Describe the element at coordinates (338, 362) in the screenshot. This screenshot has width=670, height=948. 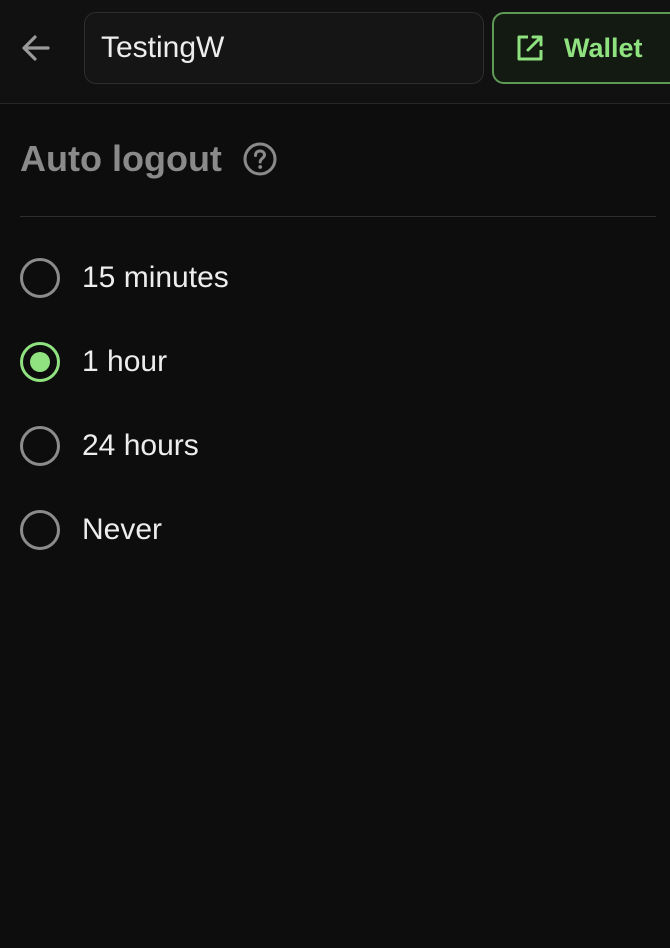
I see `option-1-hour: 1 hour` at that location.